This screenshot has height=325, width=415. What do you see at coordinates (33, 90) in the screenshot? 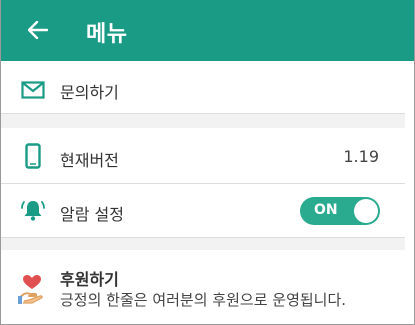
I see `mail-icon` at bounding box center [33, 90].